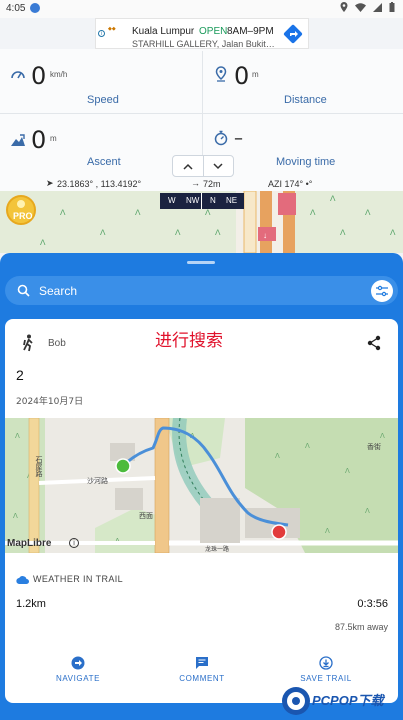  What do you see at coordinates (201, 9) in the screenshot?
I see `status-bar: 4:05` at bounding box center [201, 9].